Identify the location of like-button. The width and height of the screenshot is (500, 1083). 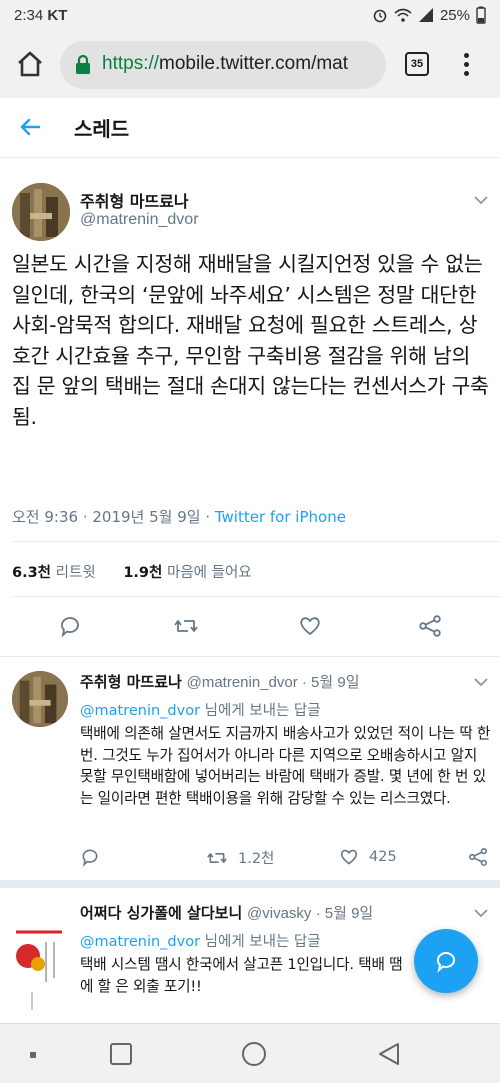
(310, 628).